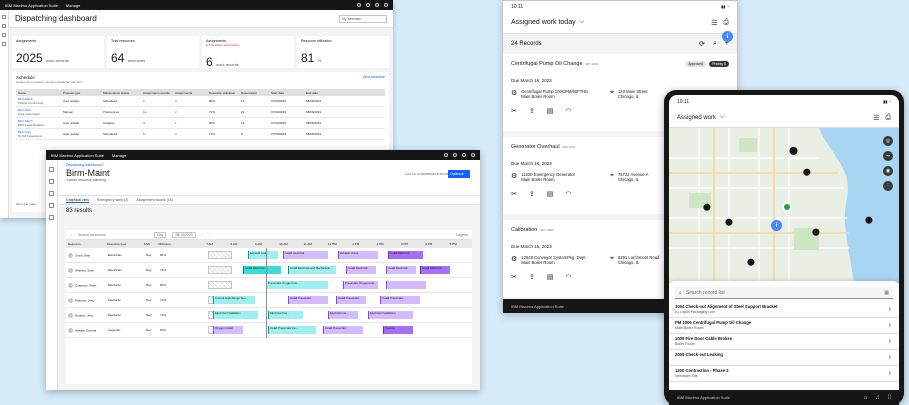  What do you see at coordinates (535, 147) in the screenshot?
I see `work-order-title: Generator Overhaul` at bounding box center [535, 147].